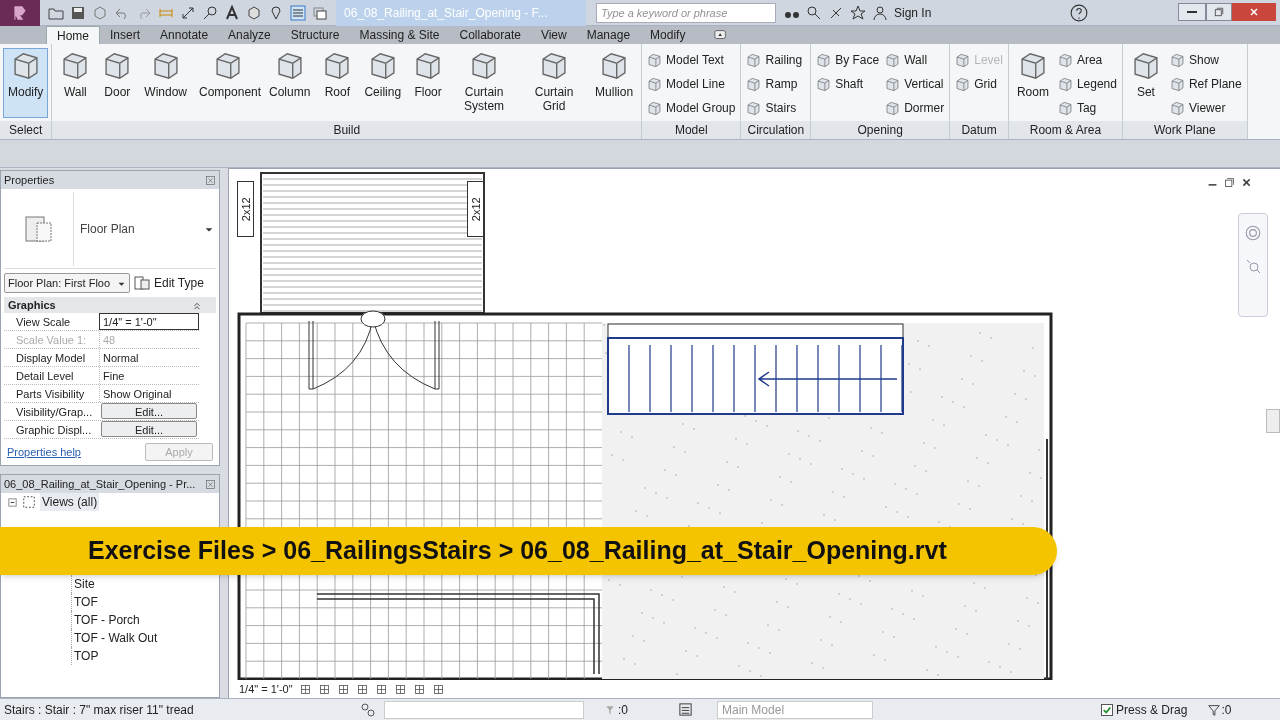  I want to click on ribbon-tool-button: Dormer, so click(915, 108).